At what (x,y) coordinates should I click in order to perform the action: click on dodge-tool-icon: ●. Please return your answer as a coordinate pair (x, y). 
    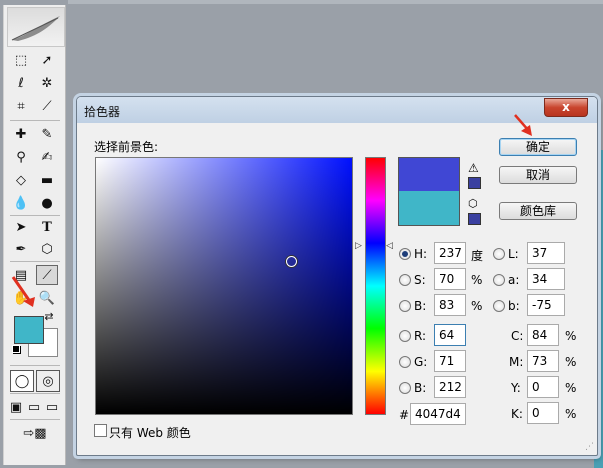
    Looking at the image, I should click on (47, 203).